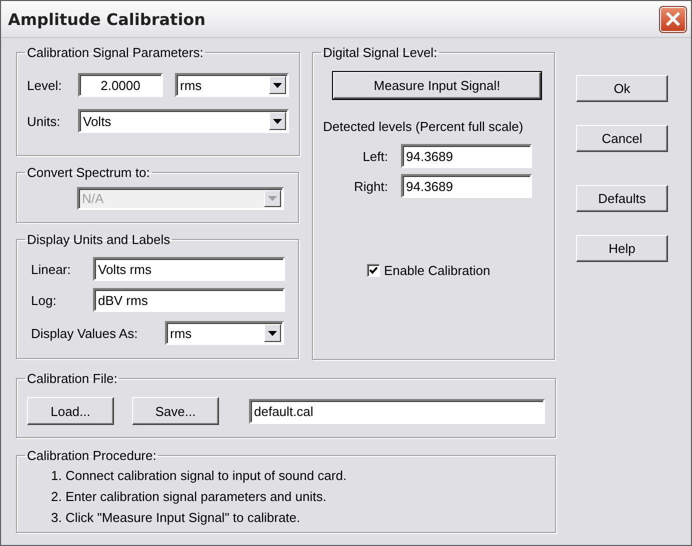  What do you see at coordinates (298, 475) in the screenshot?
I see `procedure-step: 1. Connect calibration signal to input of sound card.` at bounding box center [298, 475].